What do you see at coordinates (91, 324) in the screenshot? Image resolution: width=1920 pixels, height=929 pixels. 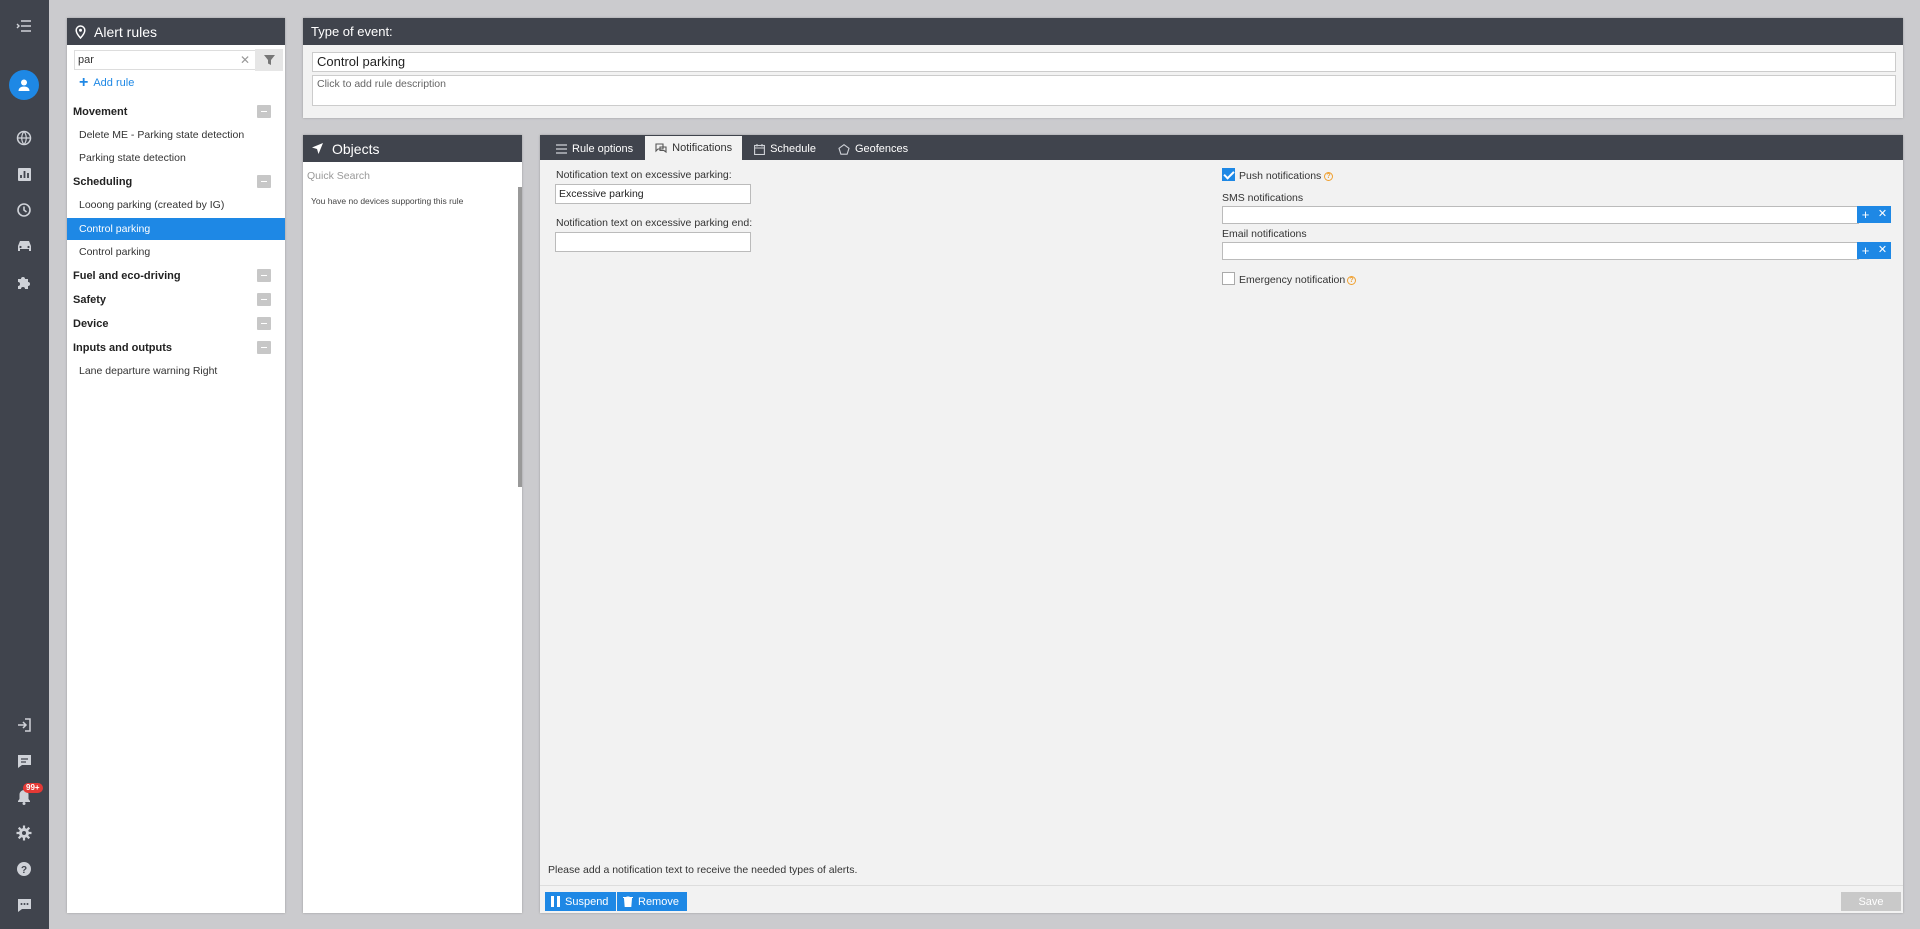 I see `group-label: Device` at bounding box center [91, 324].